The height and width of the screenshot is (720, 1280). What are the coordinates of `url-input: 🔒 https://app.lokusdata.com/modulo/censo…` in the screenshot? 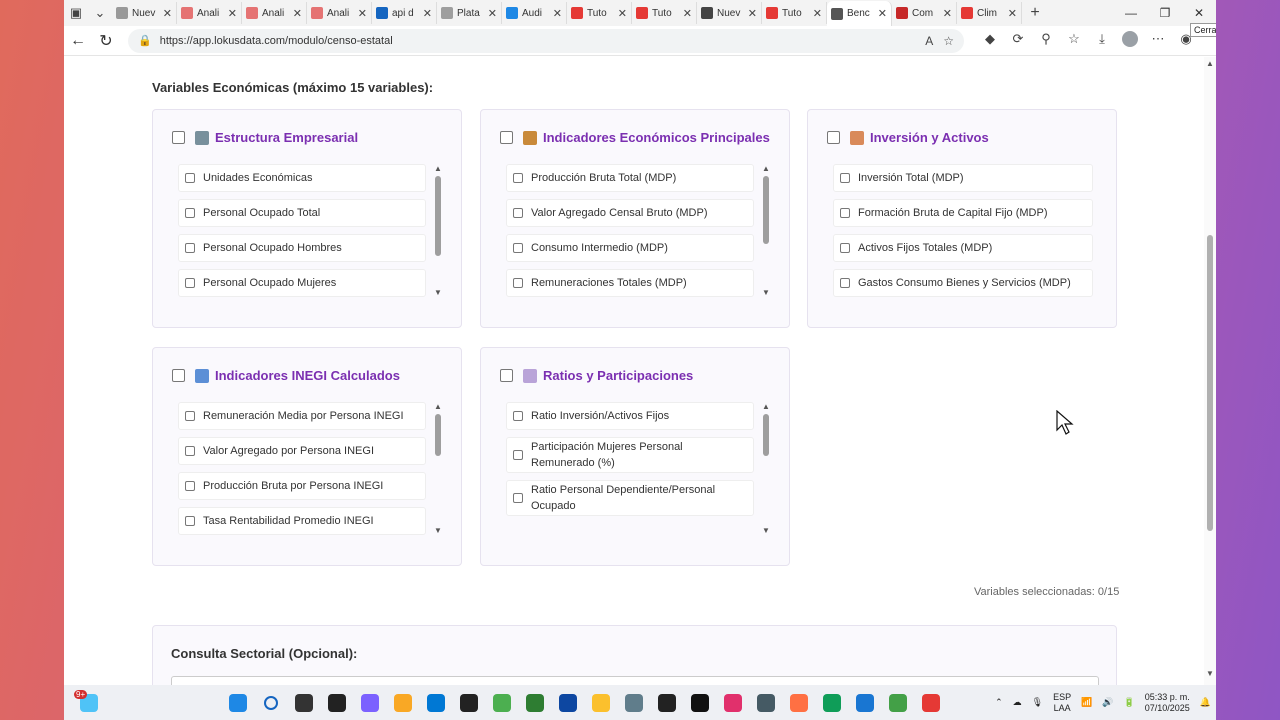 It's located at (546, 40).